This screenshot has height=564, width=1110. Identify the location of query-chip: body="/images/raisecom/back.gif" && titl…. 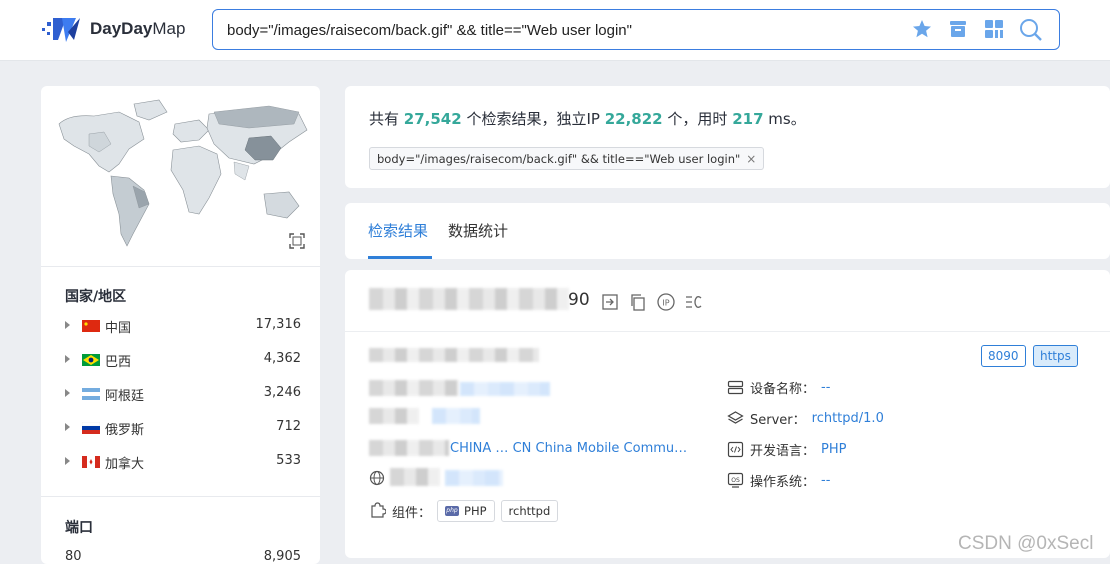
(567, 158).